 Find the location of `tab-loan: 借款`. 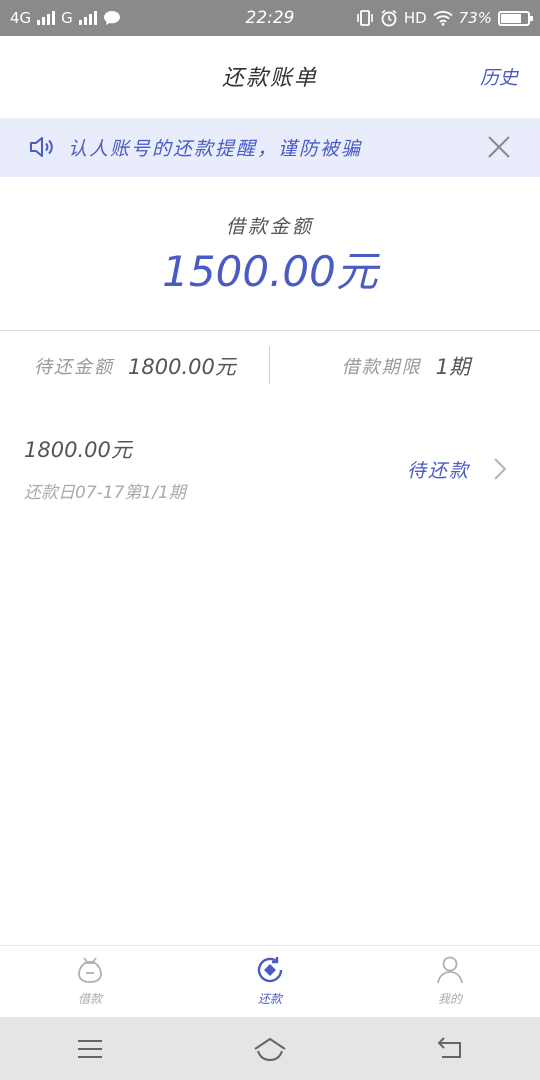

tab-loan: 借款 is located at coordinates (90, 981).